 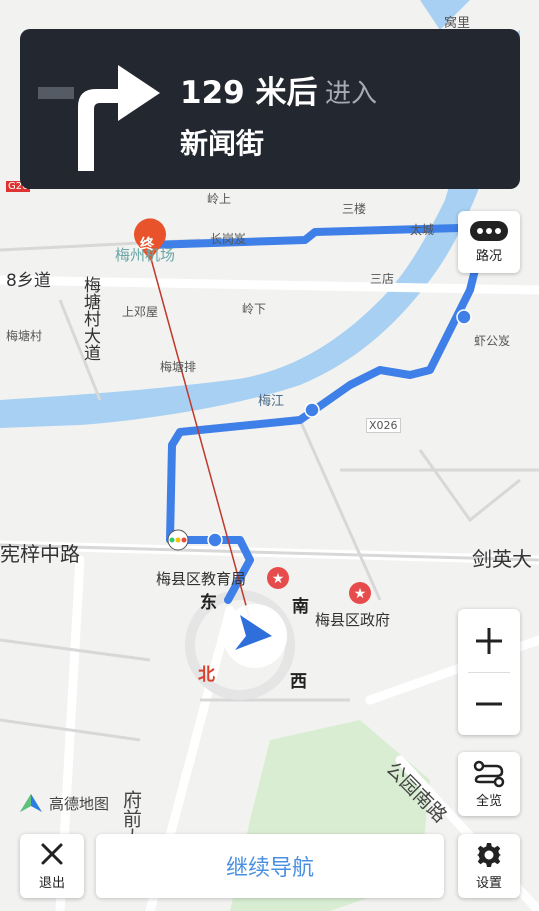 I want to click on zoom-out-button, so click(x=489, y=703).